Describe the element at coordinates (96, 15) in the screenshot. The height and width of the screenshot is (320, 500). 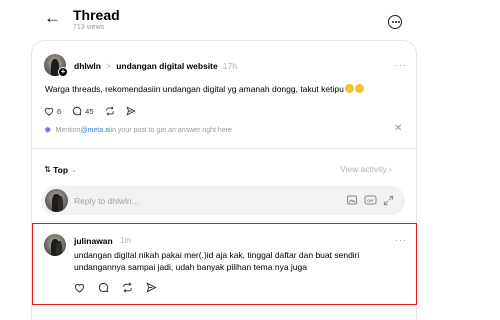
I see `page-title: Thread` at that location.